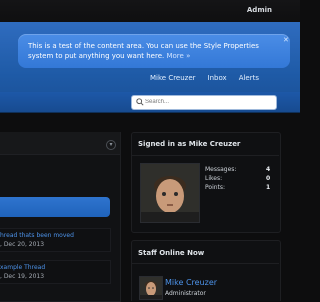 The image size is (320, 302). I want to click on nav-alerts: Alerts, so click(249, 78).